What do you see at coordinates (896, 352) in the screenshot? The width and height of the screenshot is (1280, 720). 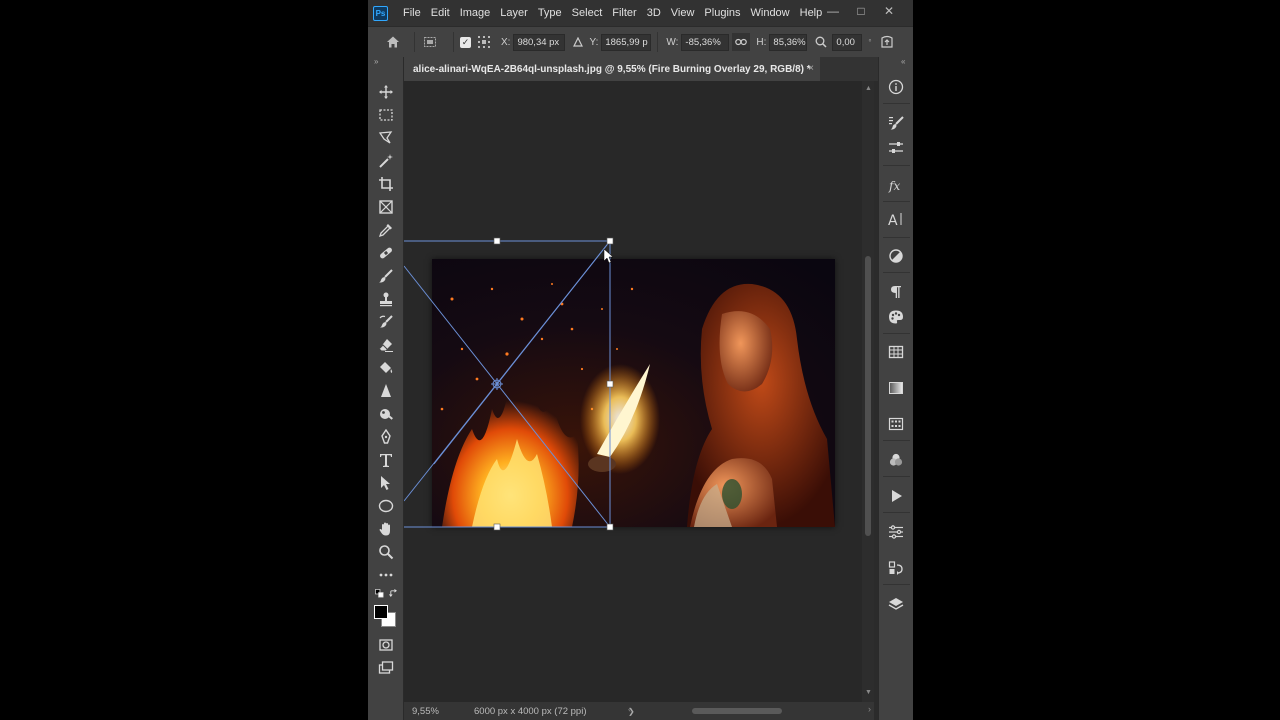 I see `table-icon` at bounding box center [896, 352].